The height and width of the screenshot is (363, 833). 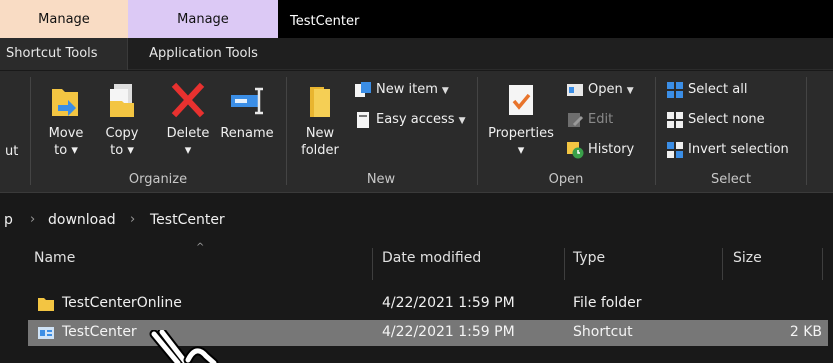 What do you see at coordinates (675, 149) in the screenshot?
I see `invert-selection-icon` at bounding box center [675, 149].